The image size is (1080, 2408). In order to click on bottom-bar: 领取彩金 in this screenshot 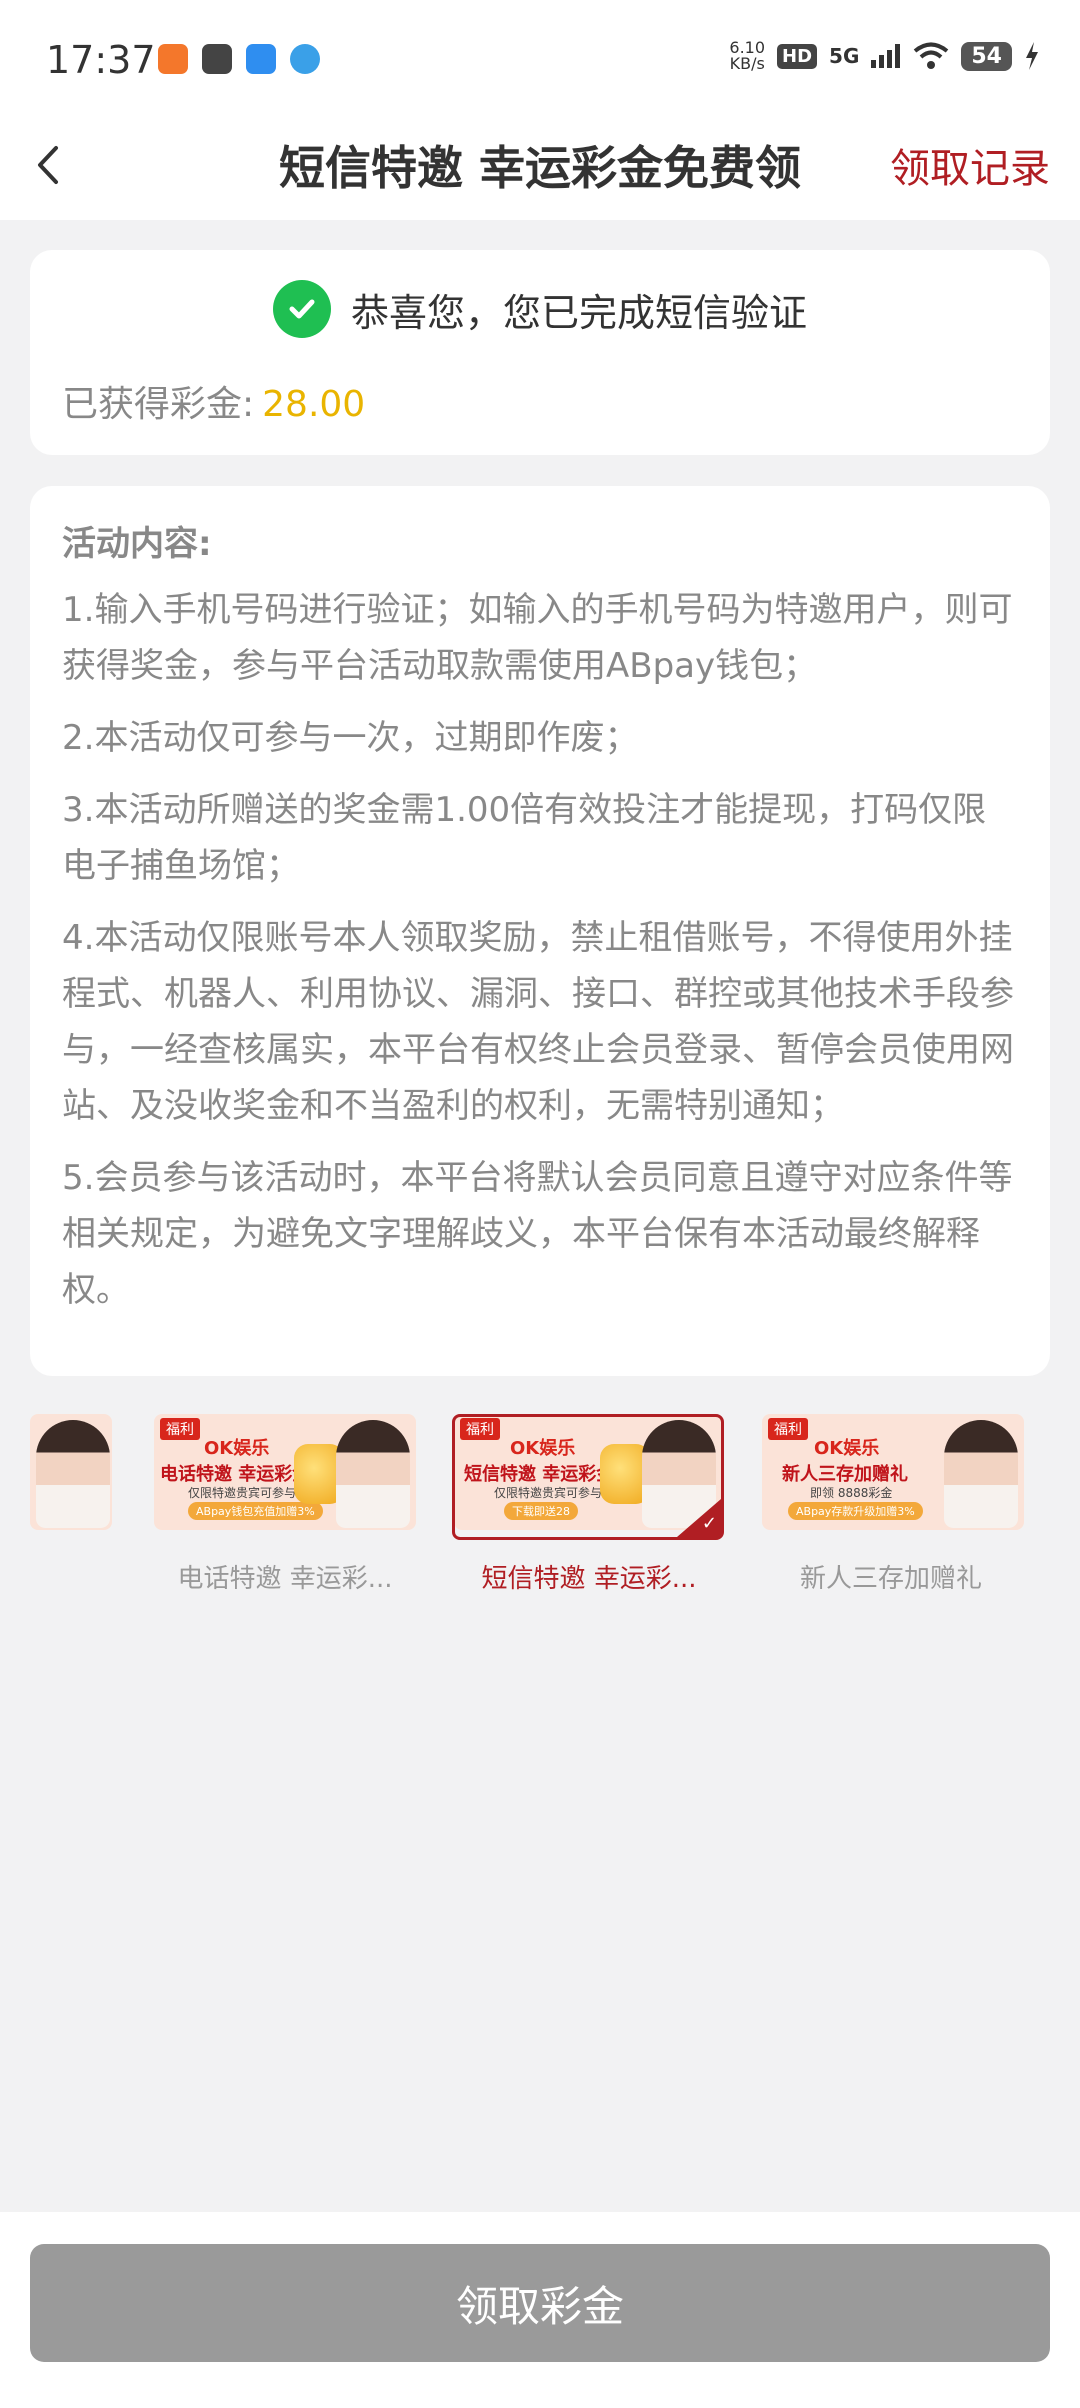, I will do `click(540, 2310)`.